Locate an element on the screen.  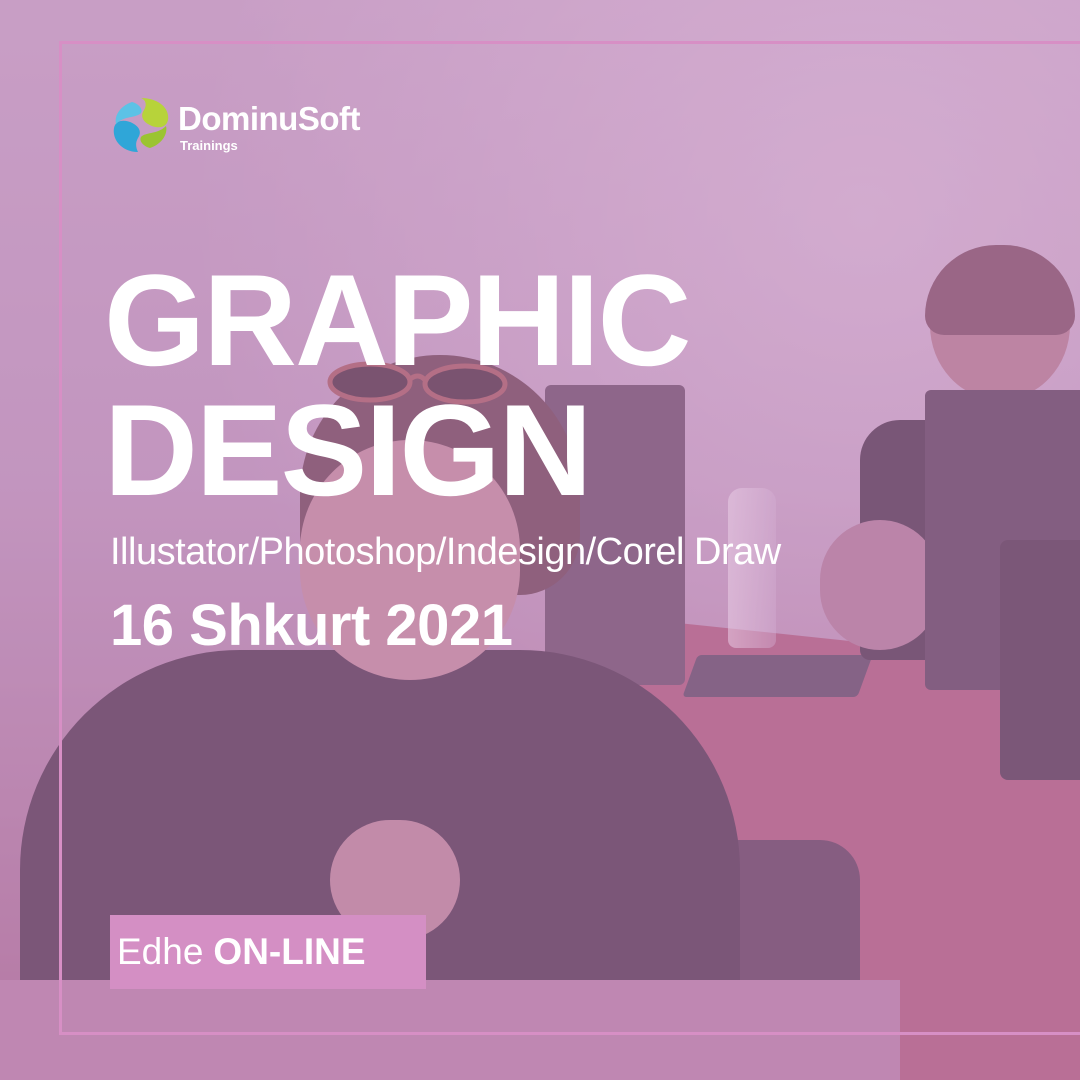
software-list: Illustator/Photoshop/Indesign/Corel Draw is located at coordinates (445, 552).